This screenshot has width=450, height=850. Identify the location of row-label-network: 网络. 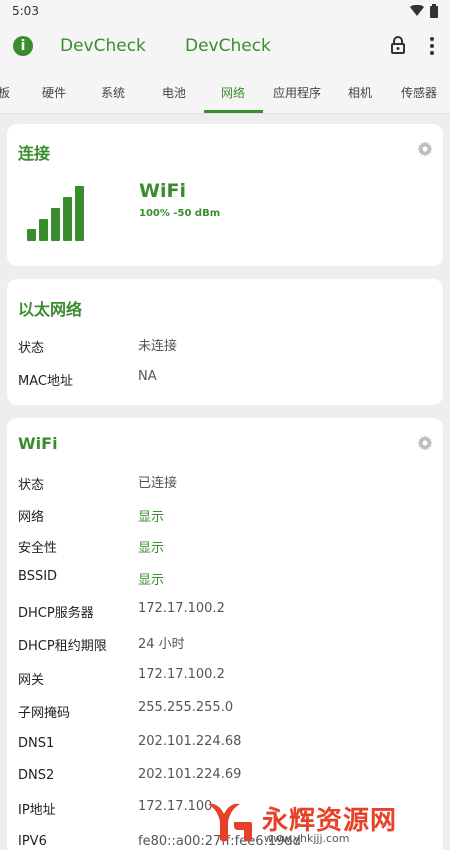
(31, 517).